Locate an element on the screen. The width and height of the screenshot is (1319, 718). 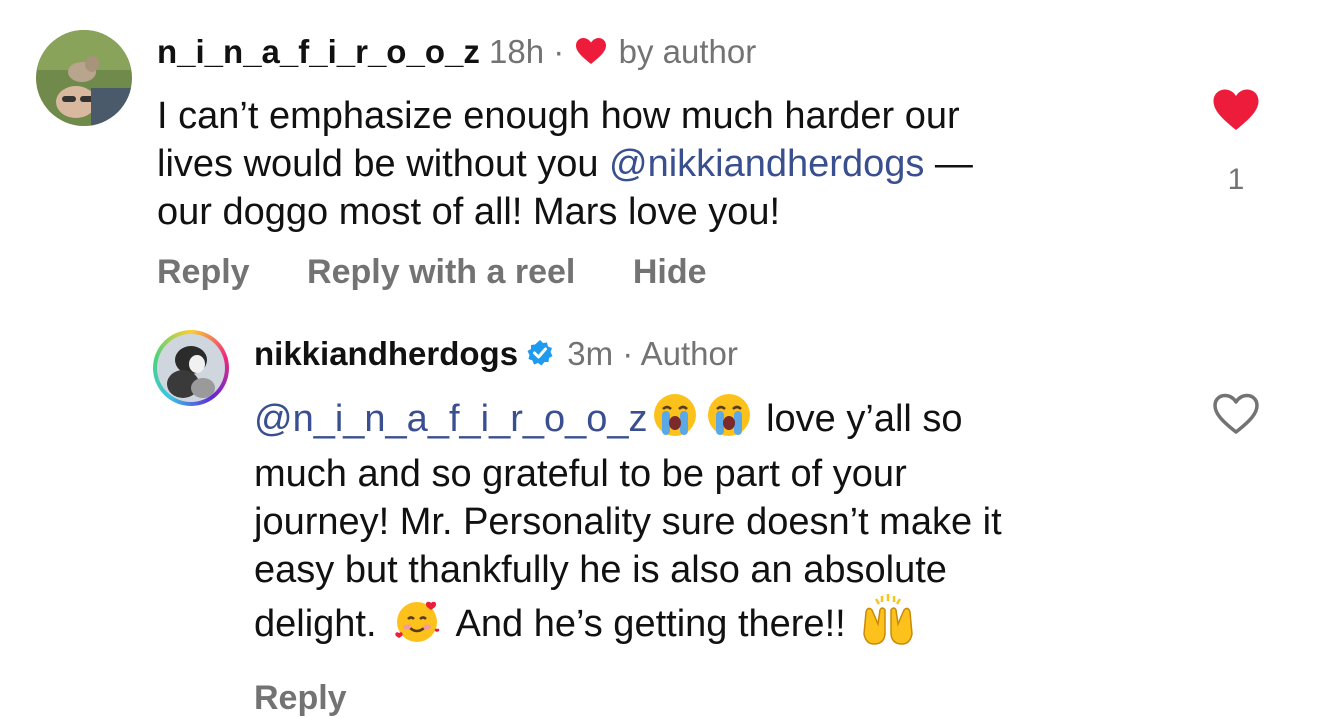
comment-1-line-2-suffix: — is located at coordinates (948, 164).